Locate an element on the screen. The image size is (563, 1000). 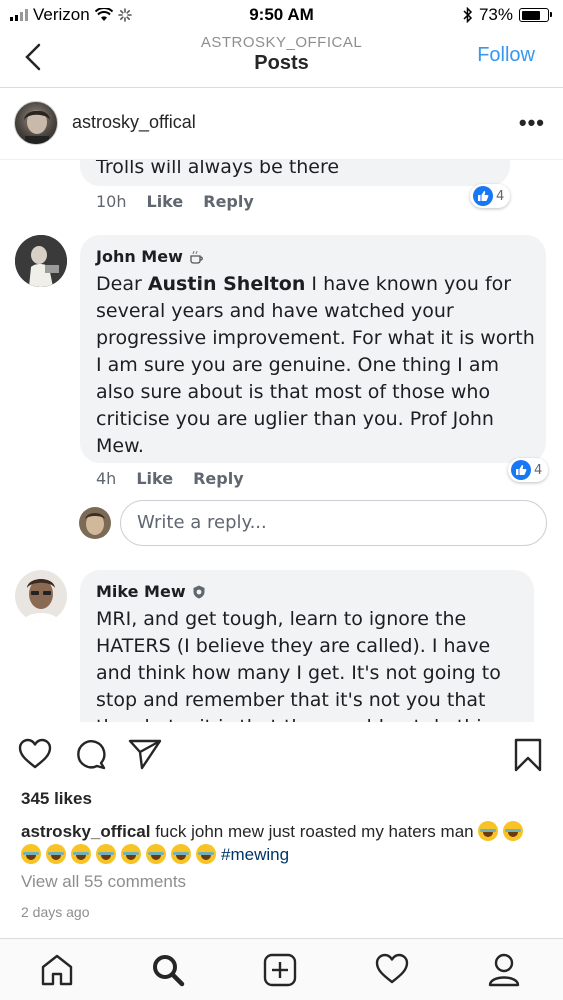
comment-time: 10h is located at coordinates (111, 201).